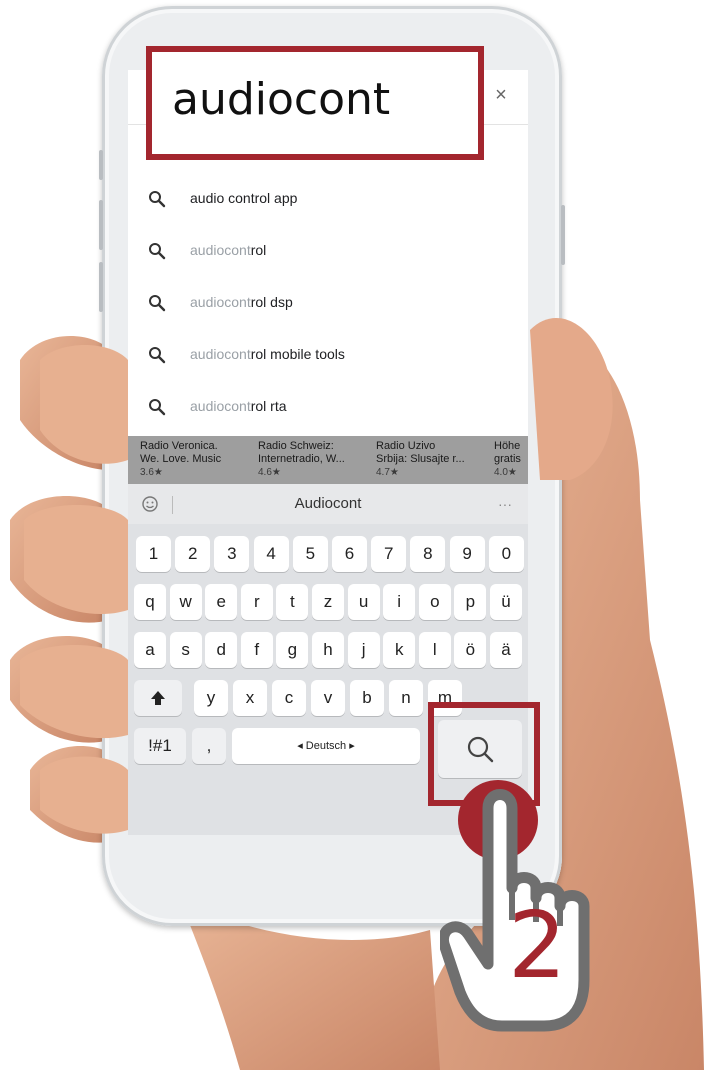  Describe the element at coordinates (258, 250) in the screenshot. I see `suggestion-rest: rol` at that location.